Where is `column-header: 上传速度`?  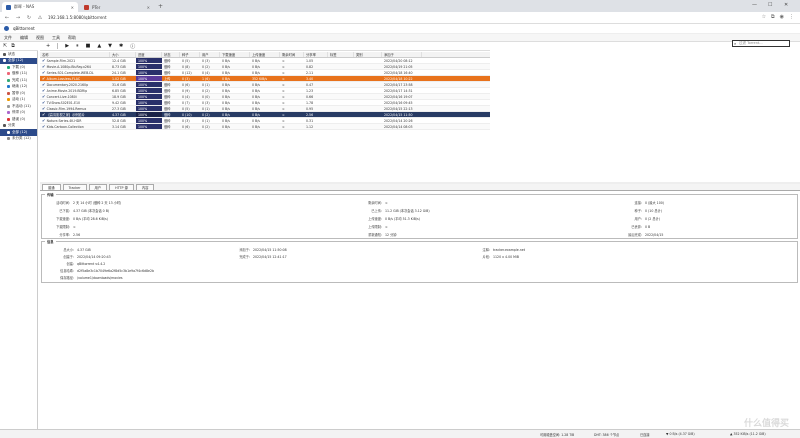
column-header: 上传速度 is located at coordinates (265, 54).